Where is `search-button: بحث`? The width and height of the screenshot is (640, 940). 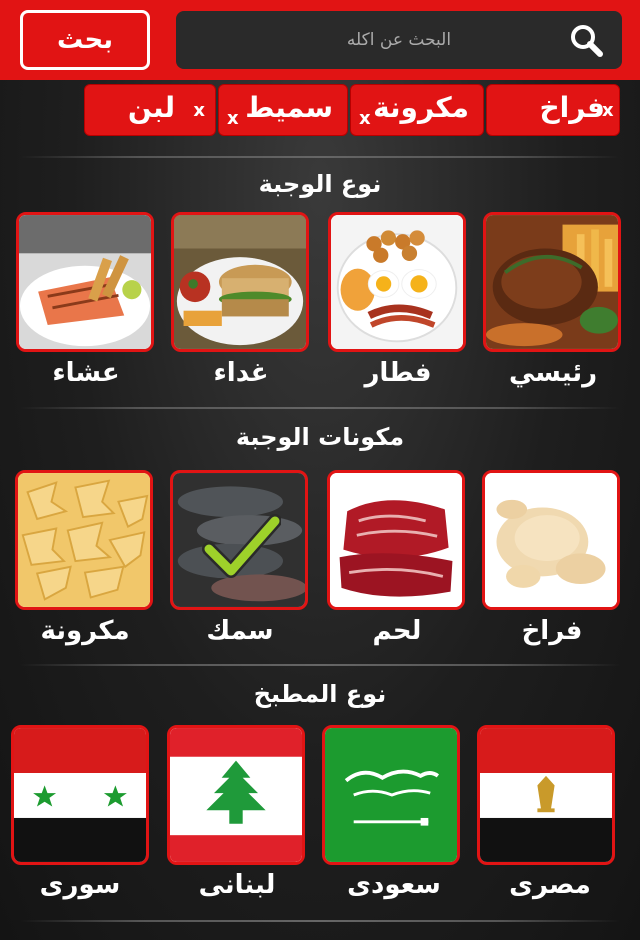 search-button: بحث is located at coordinates (85, 40).